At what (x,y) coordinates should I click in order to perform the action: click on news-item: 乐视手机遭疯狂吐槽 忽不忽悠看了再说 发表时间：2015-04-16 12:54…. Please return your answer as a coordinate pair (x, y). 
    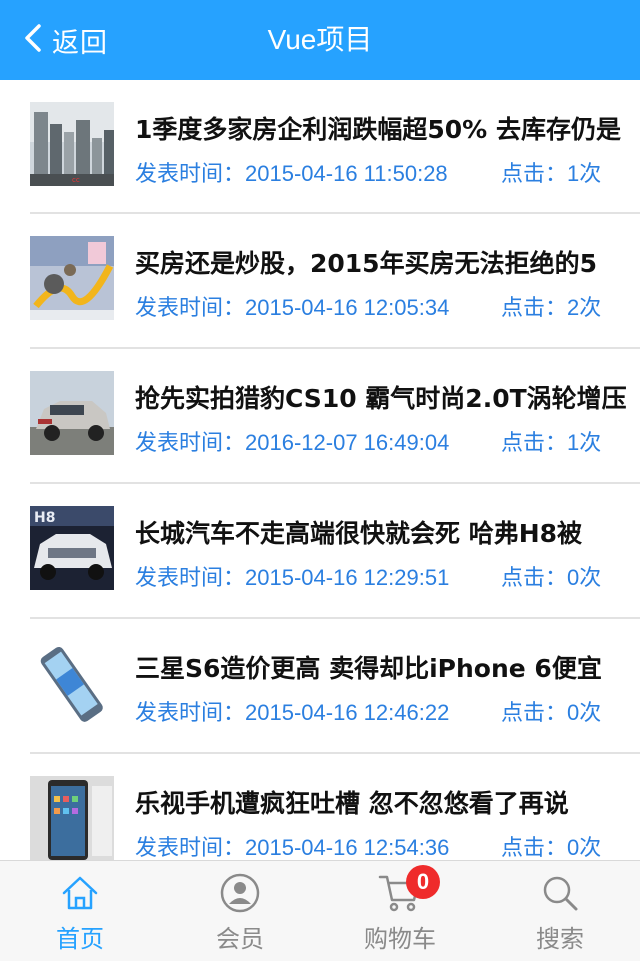
    Looking at the image, I should click on (335, 807).